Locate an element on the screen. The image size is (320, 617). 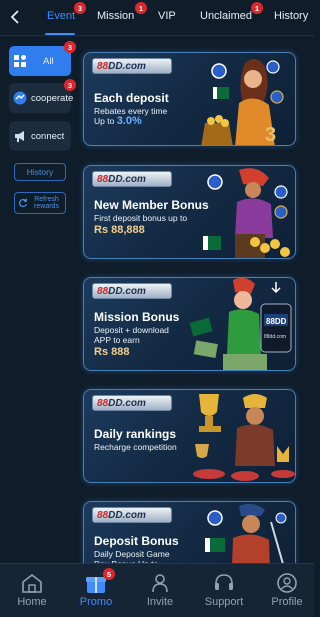
svg-text: 88dd.com is located at coordinates (275, 337).